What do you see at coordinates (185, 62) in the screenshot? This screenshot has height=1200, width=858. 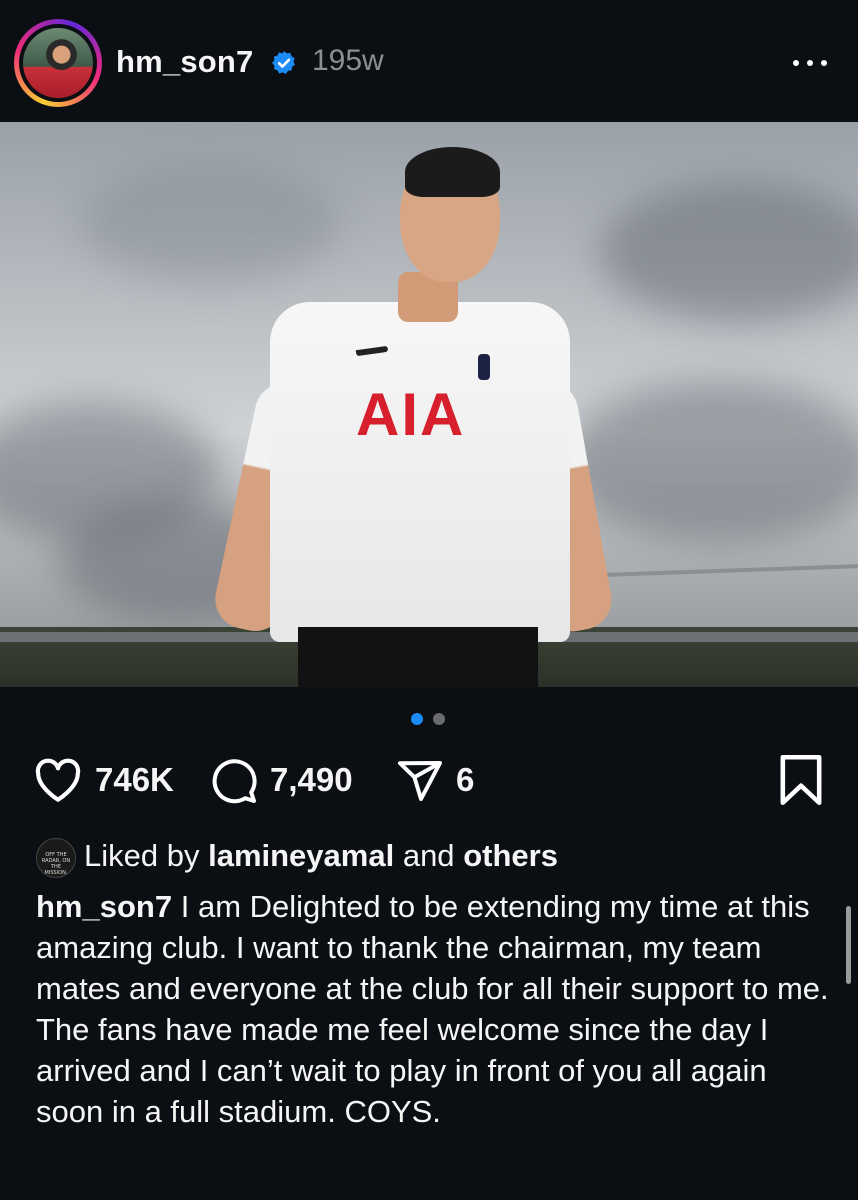 I see `post-username: hm_son7` at bounding box center [185, 62].